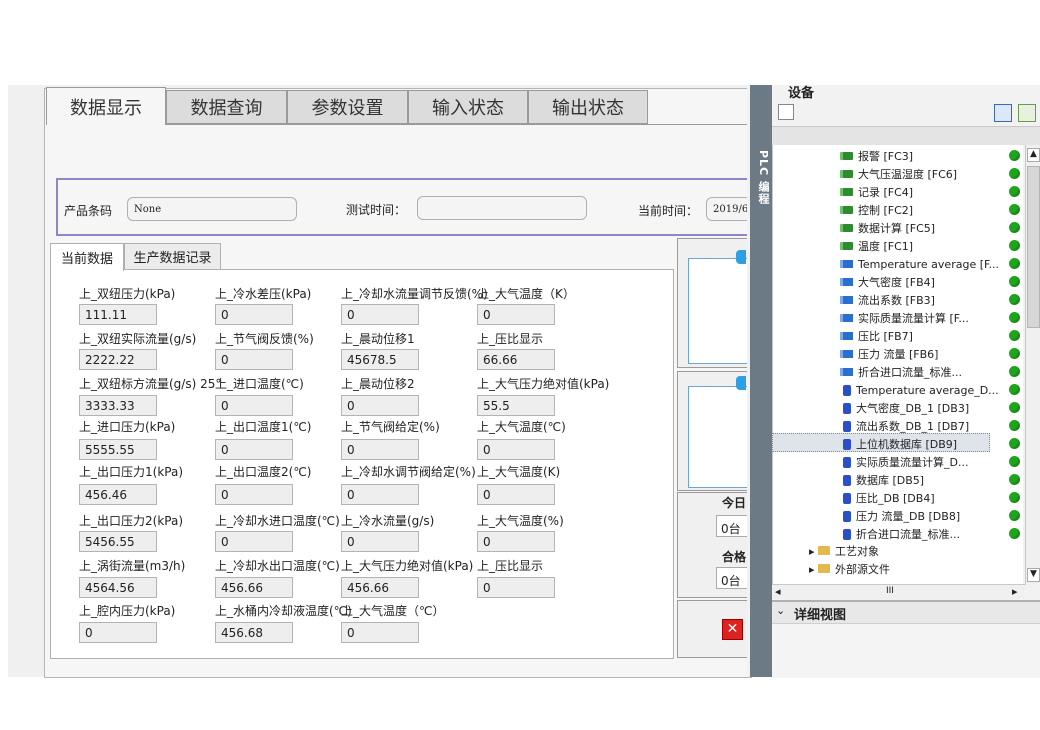 This screenshot has height=730, width=1040. I want to click on field-value: 2222.22, so click(118, 359).